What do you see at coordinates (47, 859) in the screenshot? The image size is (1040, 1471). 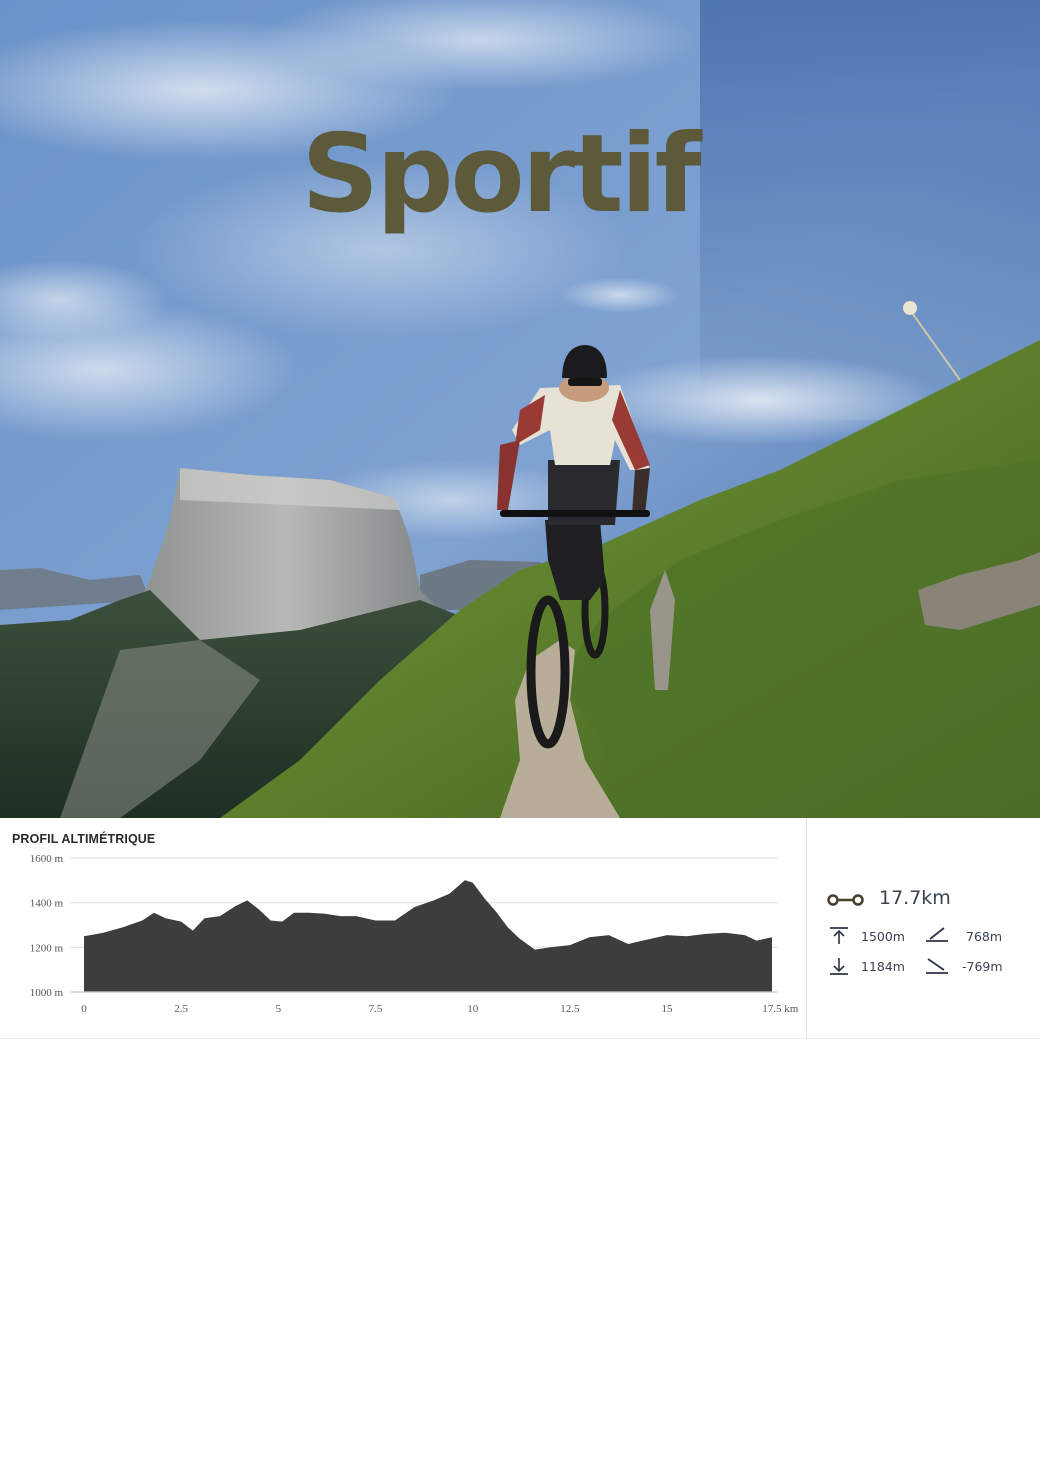 I see `y-tick-label: 1600 m` at bounding box center [47, 859].